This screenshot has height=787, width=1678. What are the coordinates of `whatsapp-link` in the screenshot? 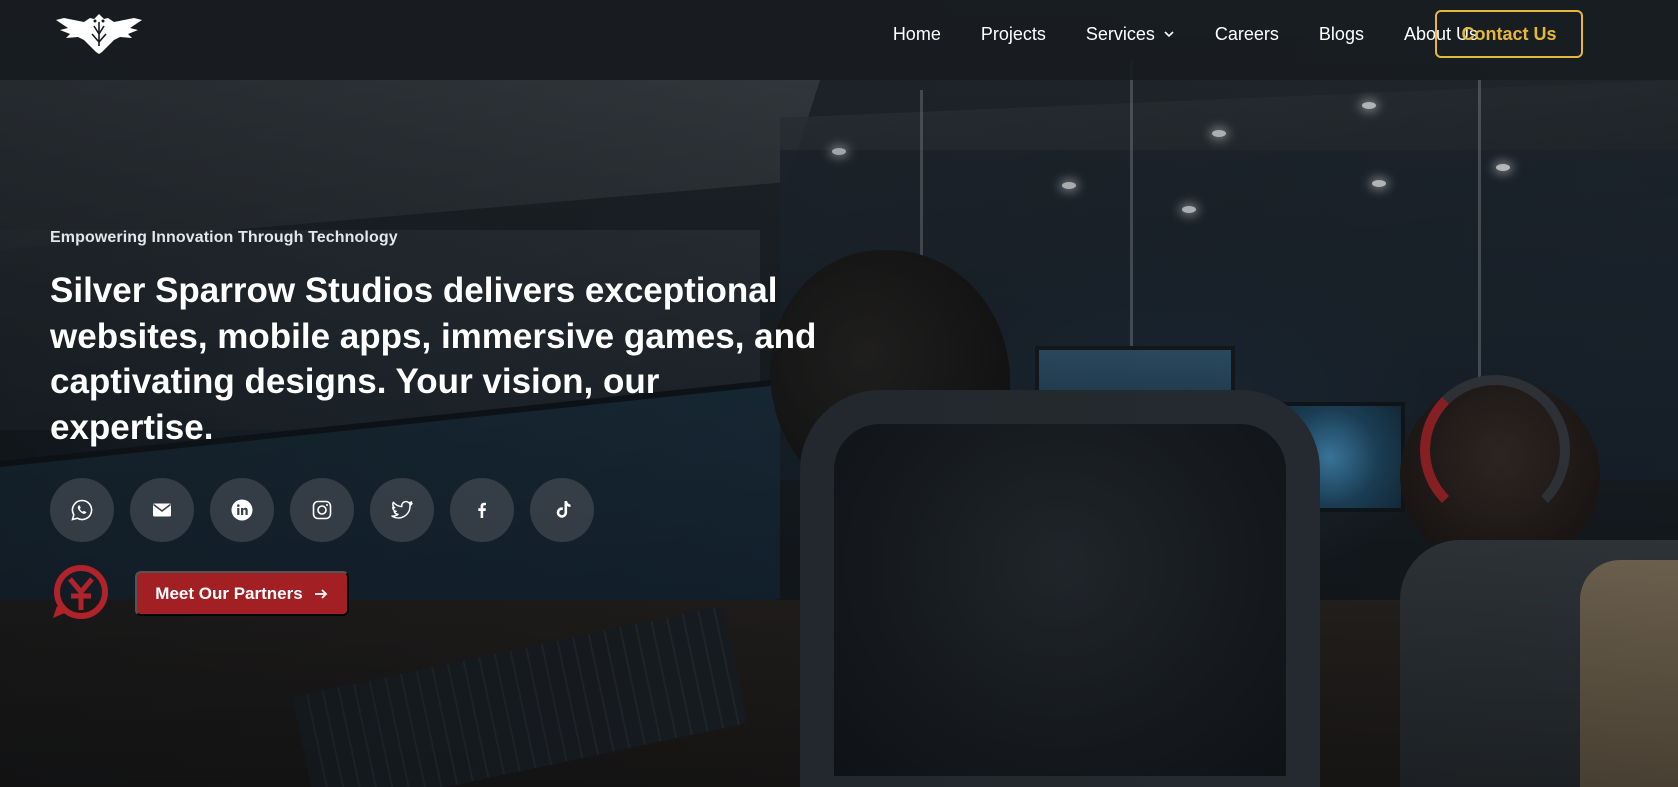 It's located at (82, 510).